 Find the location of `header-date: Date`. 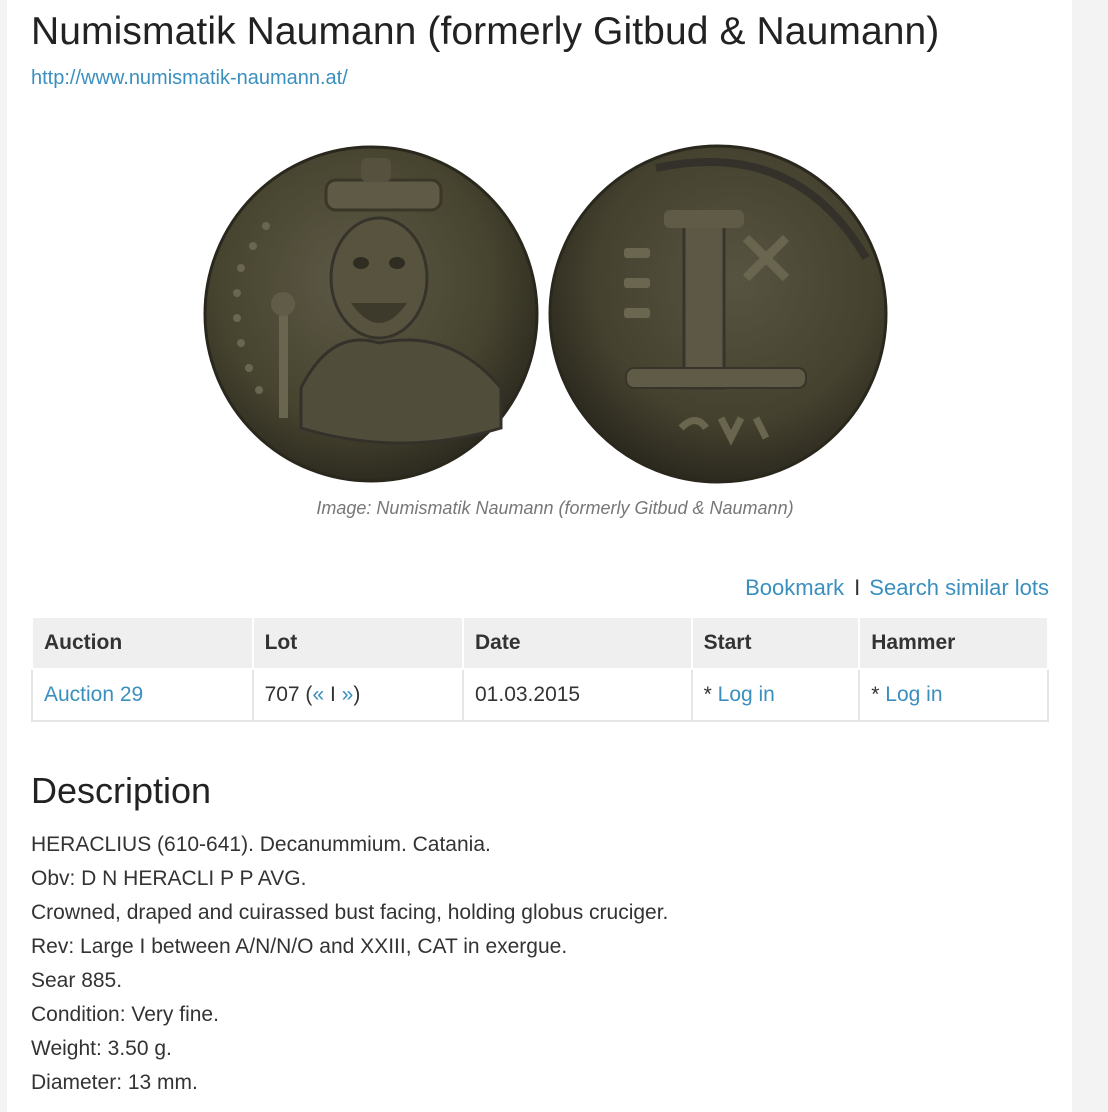

header-date: Date is located at coordinates (577, 643).